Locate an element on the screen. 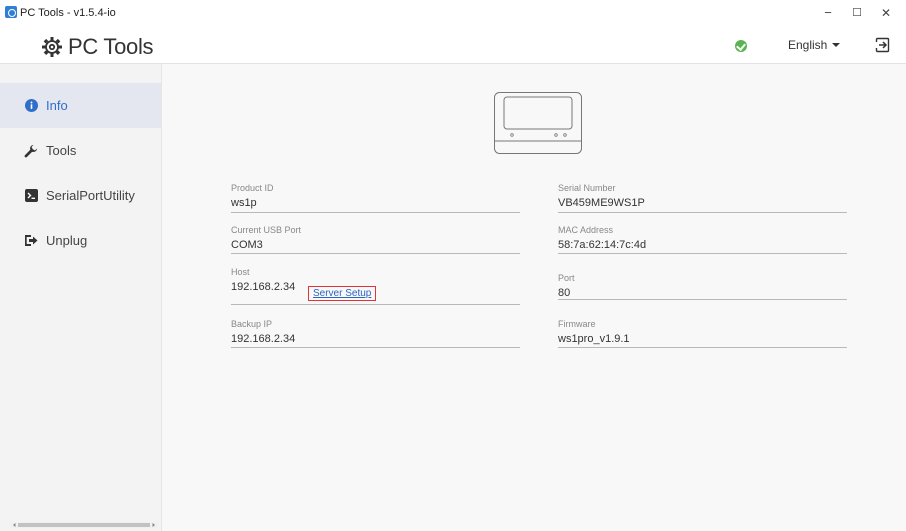 The height and width of the screenshot is (531, 906). mac-address-field: MAC Address 58:7a:62:14:7c:4d is located at coordinates (702, 239).